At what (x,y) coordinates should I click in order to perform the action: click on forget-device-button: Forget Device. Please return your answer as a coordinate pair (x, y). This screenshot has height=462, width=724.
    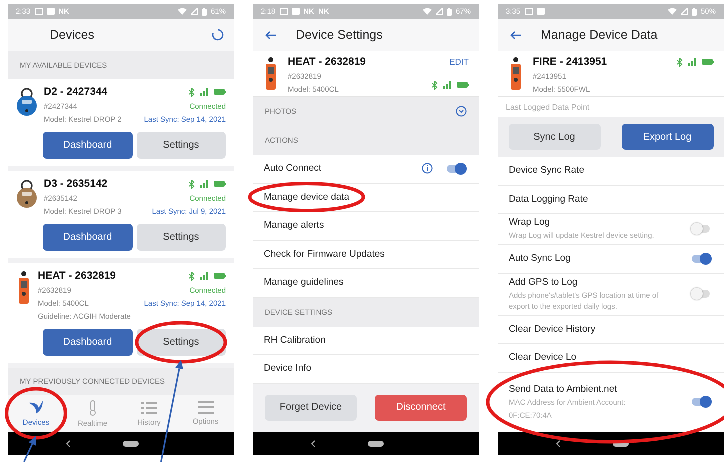
    Looking at the image, I should click on (311, 407).